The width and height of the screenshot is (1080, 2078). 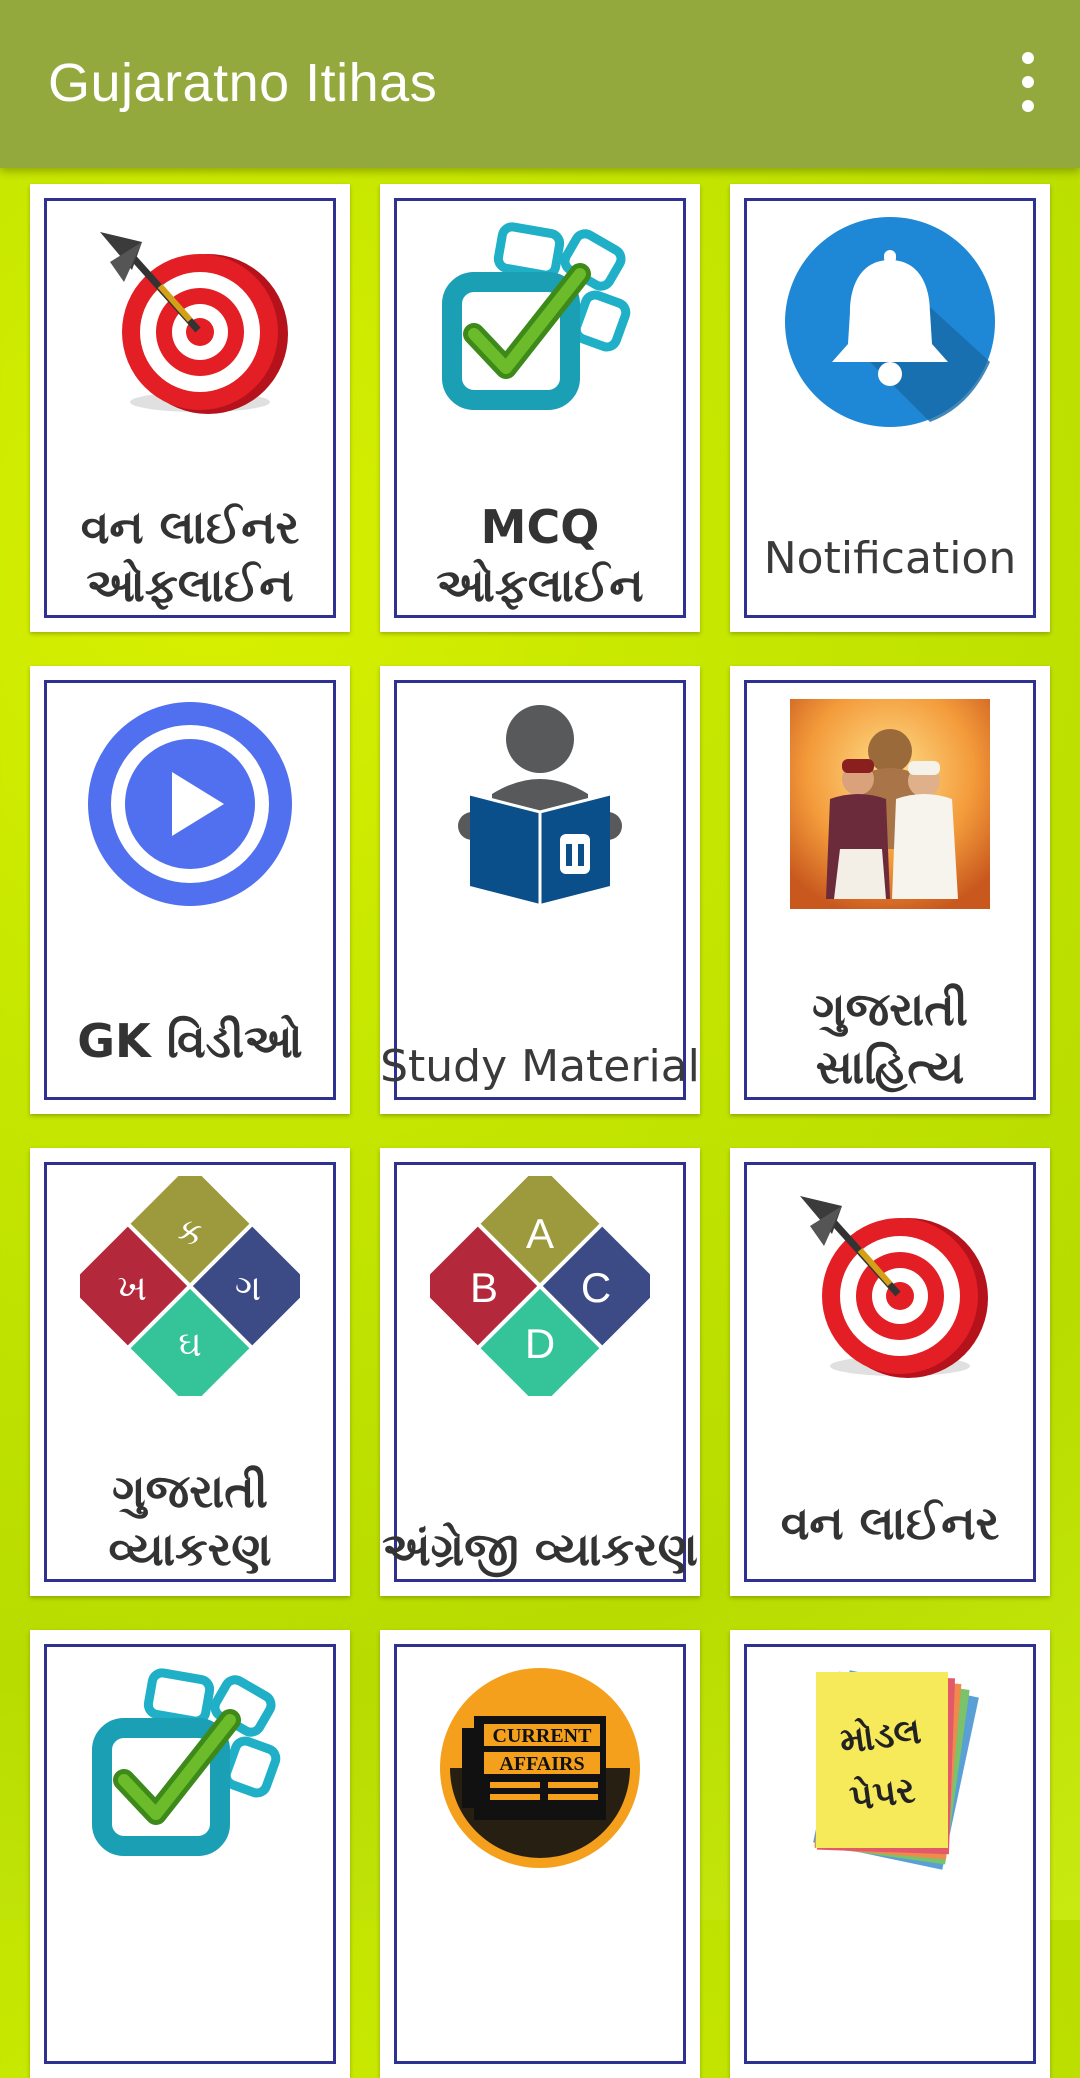 I want to click on tile-mcq, so click(x=190, y=1854).